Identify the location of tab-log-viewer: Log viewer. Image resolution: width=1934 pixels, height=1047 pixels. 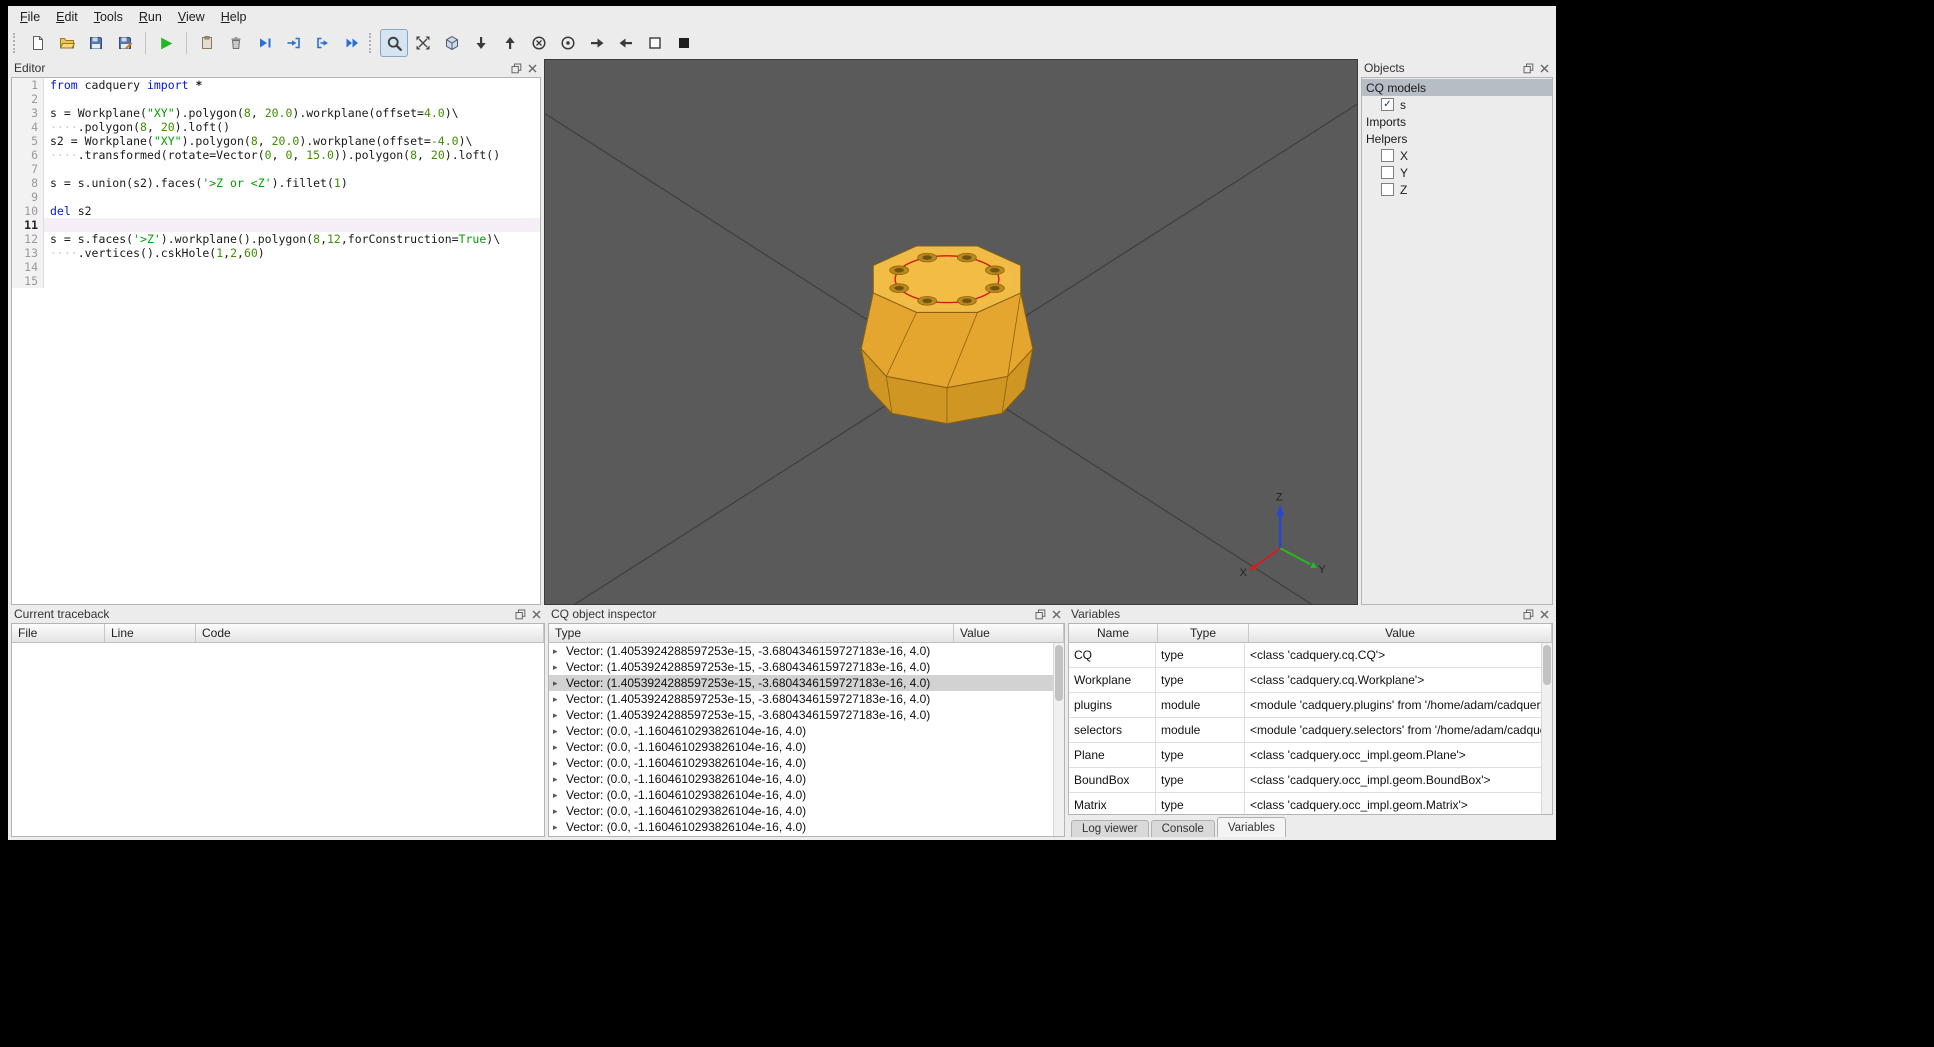
(1110, 828).